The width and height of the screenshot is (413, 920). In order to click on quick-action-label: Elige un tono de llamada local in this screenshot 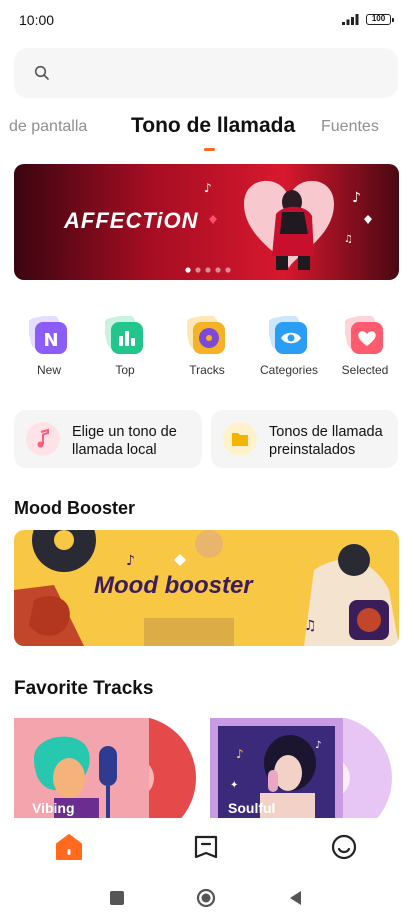, I will do `click(124, 441)`.